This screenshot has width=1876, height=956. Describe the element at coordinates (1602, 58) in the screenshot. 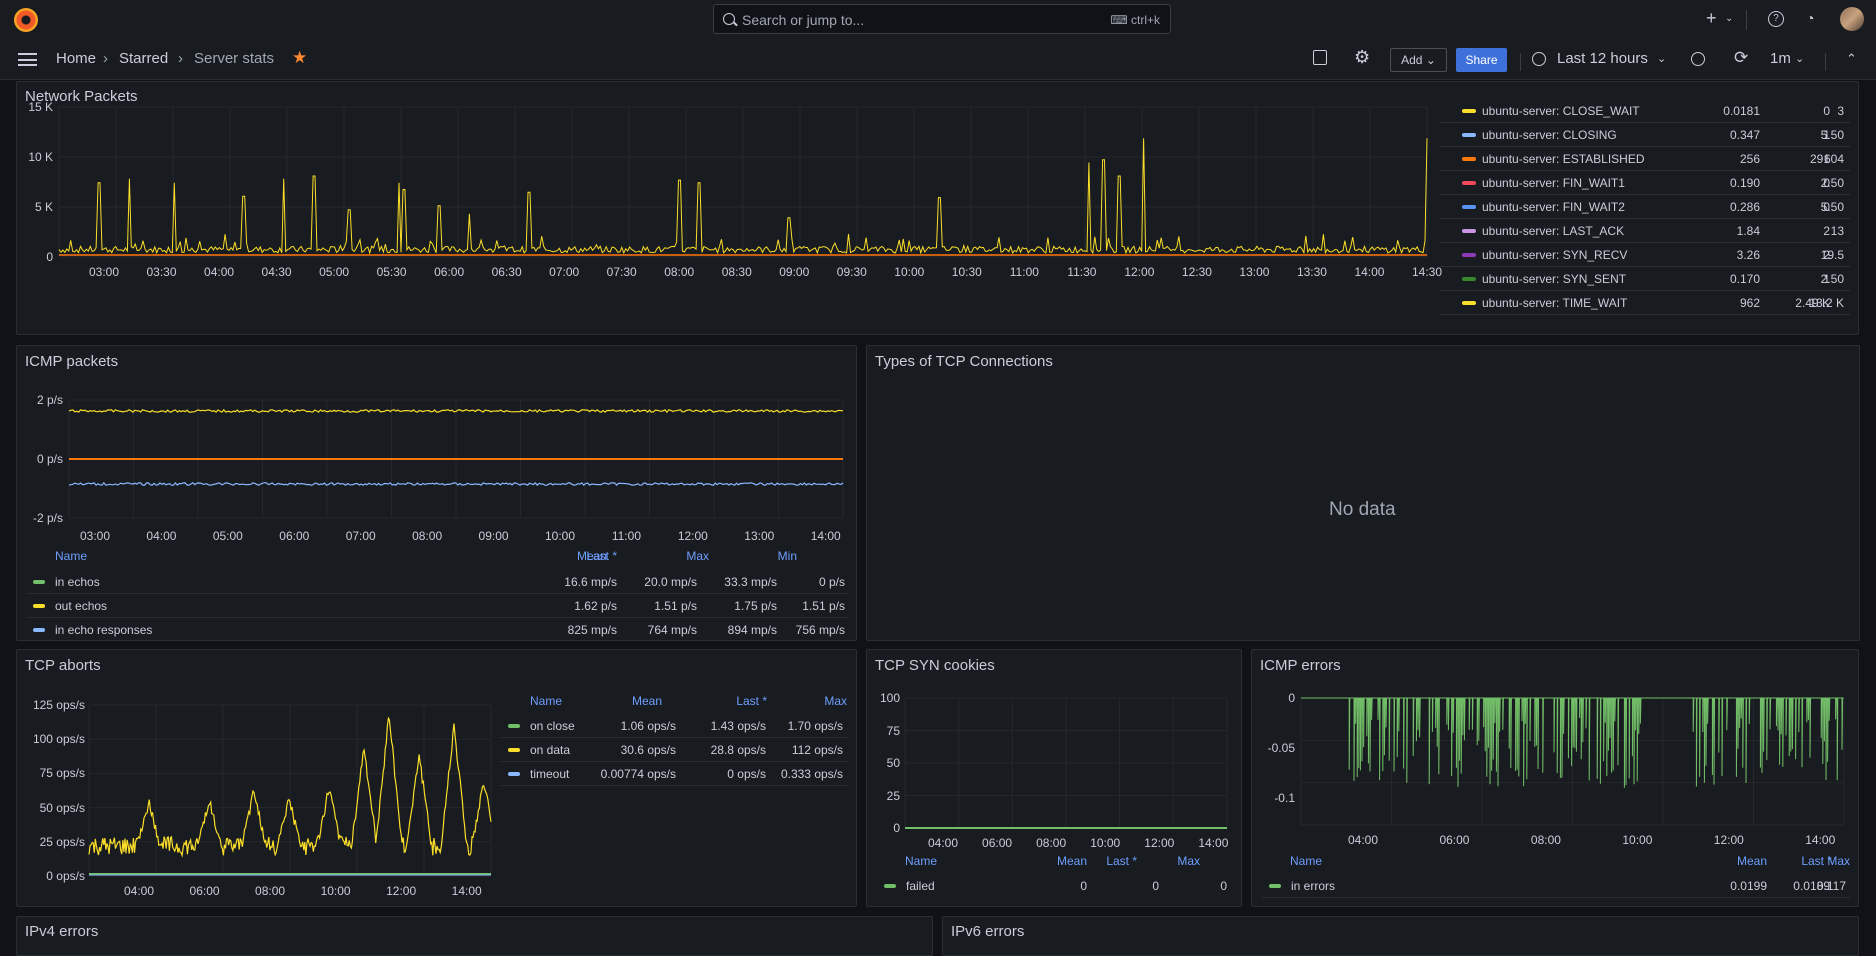

I see `time-range-picker: Last 12 hours` at that location.